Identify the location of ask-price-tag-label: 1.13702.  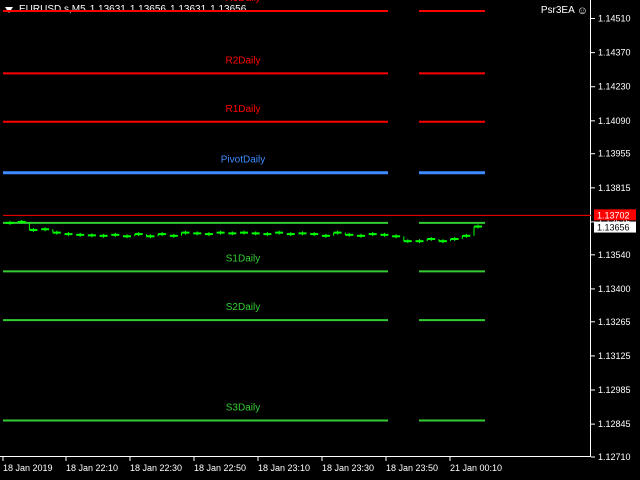
(613, 215).